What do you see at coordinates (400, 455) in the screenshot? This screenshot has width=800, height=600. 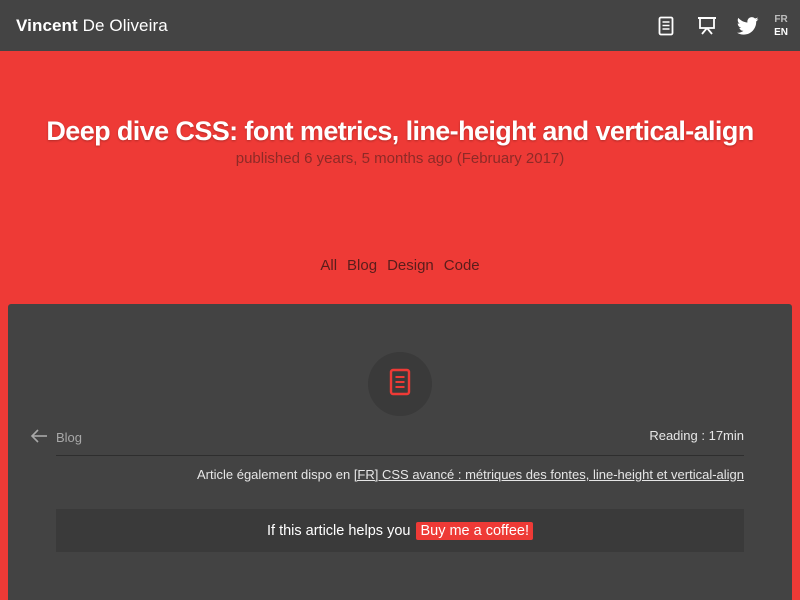 I see `divider` at bounding box center [400, 455].